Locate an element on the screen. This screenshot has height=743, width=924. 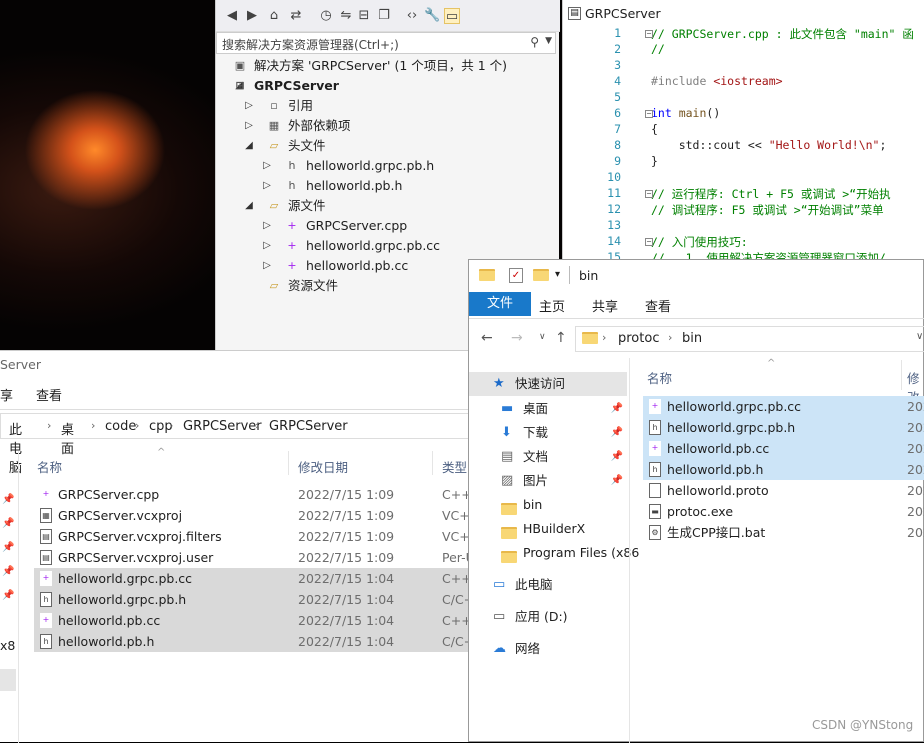
nav-item: ▭ 应用 (D:) is located at coordinates (548, 617).